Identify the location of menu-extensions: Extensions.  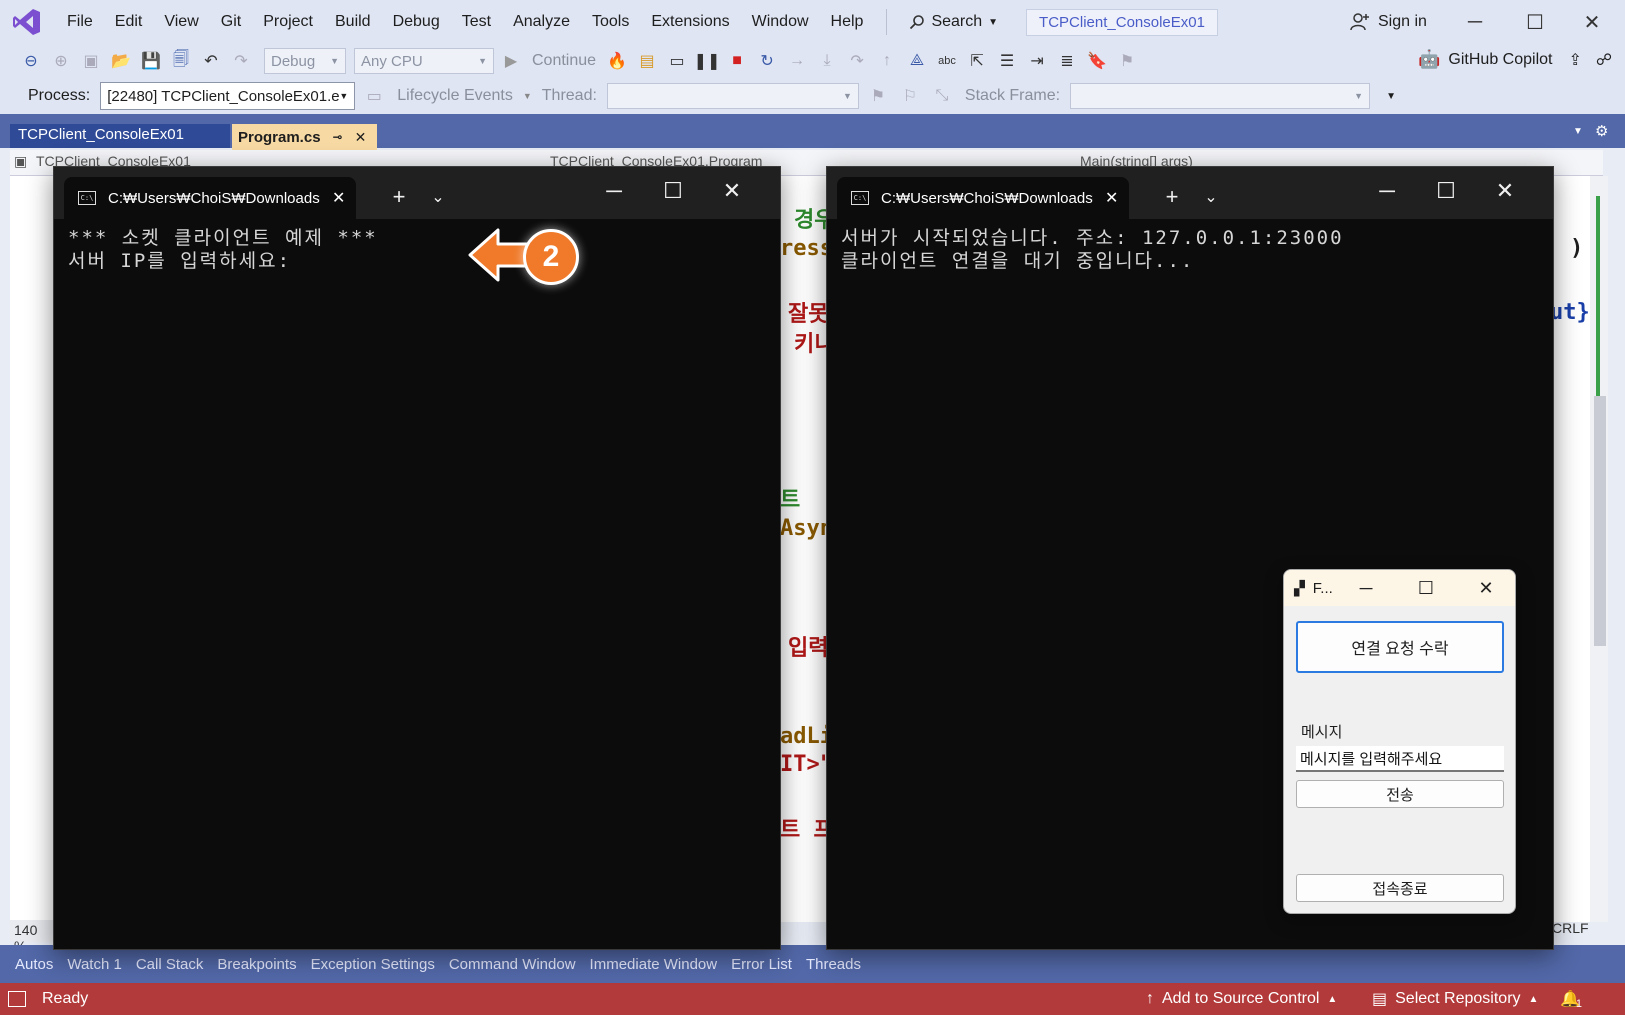
(690, 22).